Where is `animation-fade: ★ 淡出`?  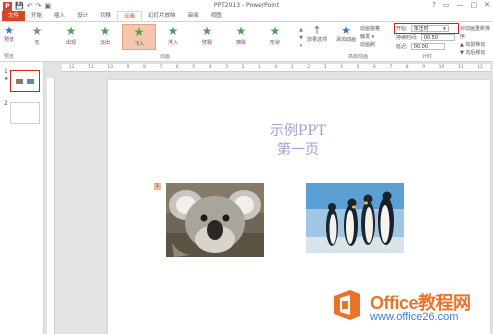 animation-fade: ★ 淡出 is located at coordinates (105, 37).